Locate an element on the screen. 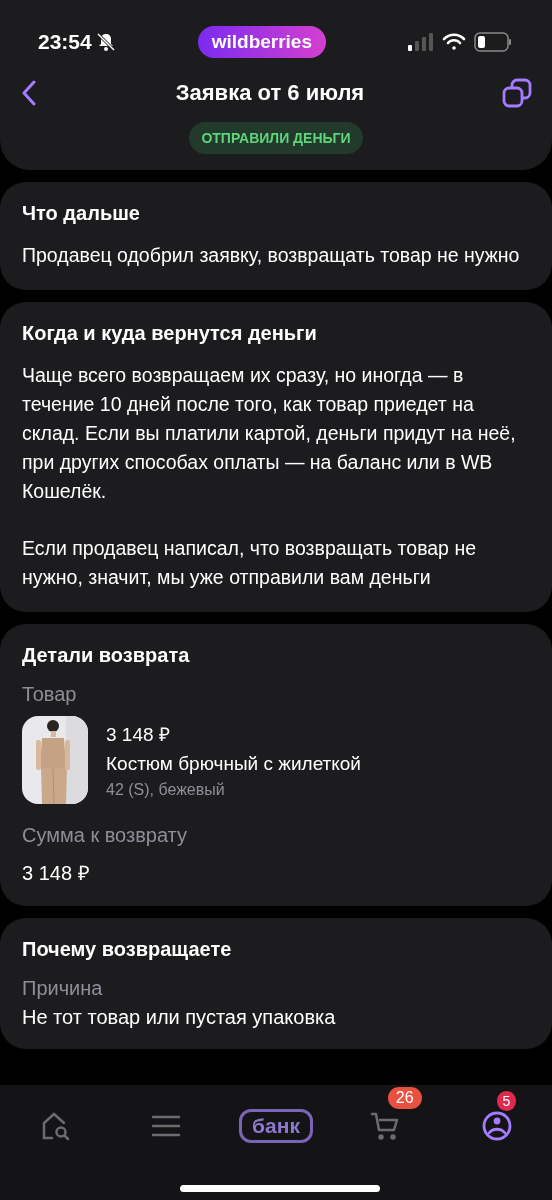 The height and width of the screenshot is (1200, 552). battery-icon is located at coordinates (493, 42).